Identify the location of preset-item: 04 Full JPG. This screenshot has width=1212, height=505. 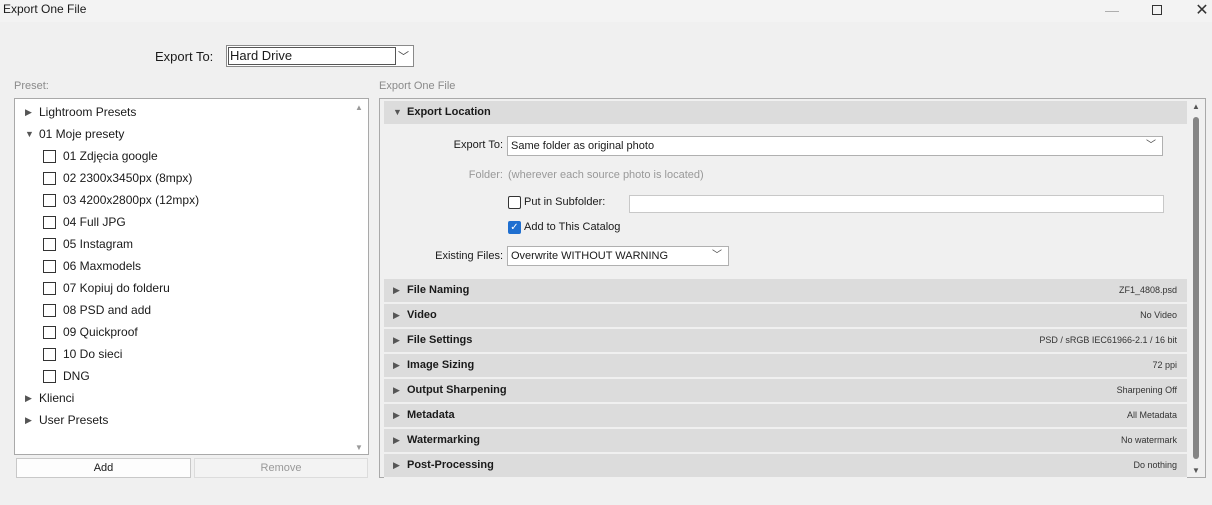
(84, 222).